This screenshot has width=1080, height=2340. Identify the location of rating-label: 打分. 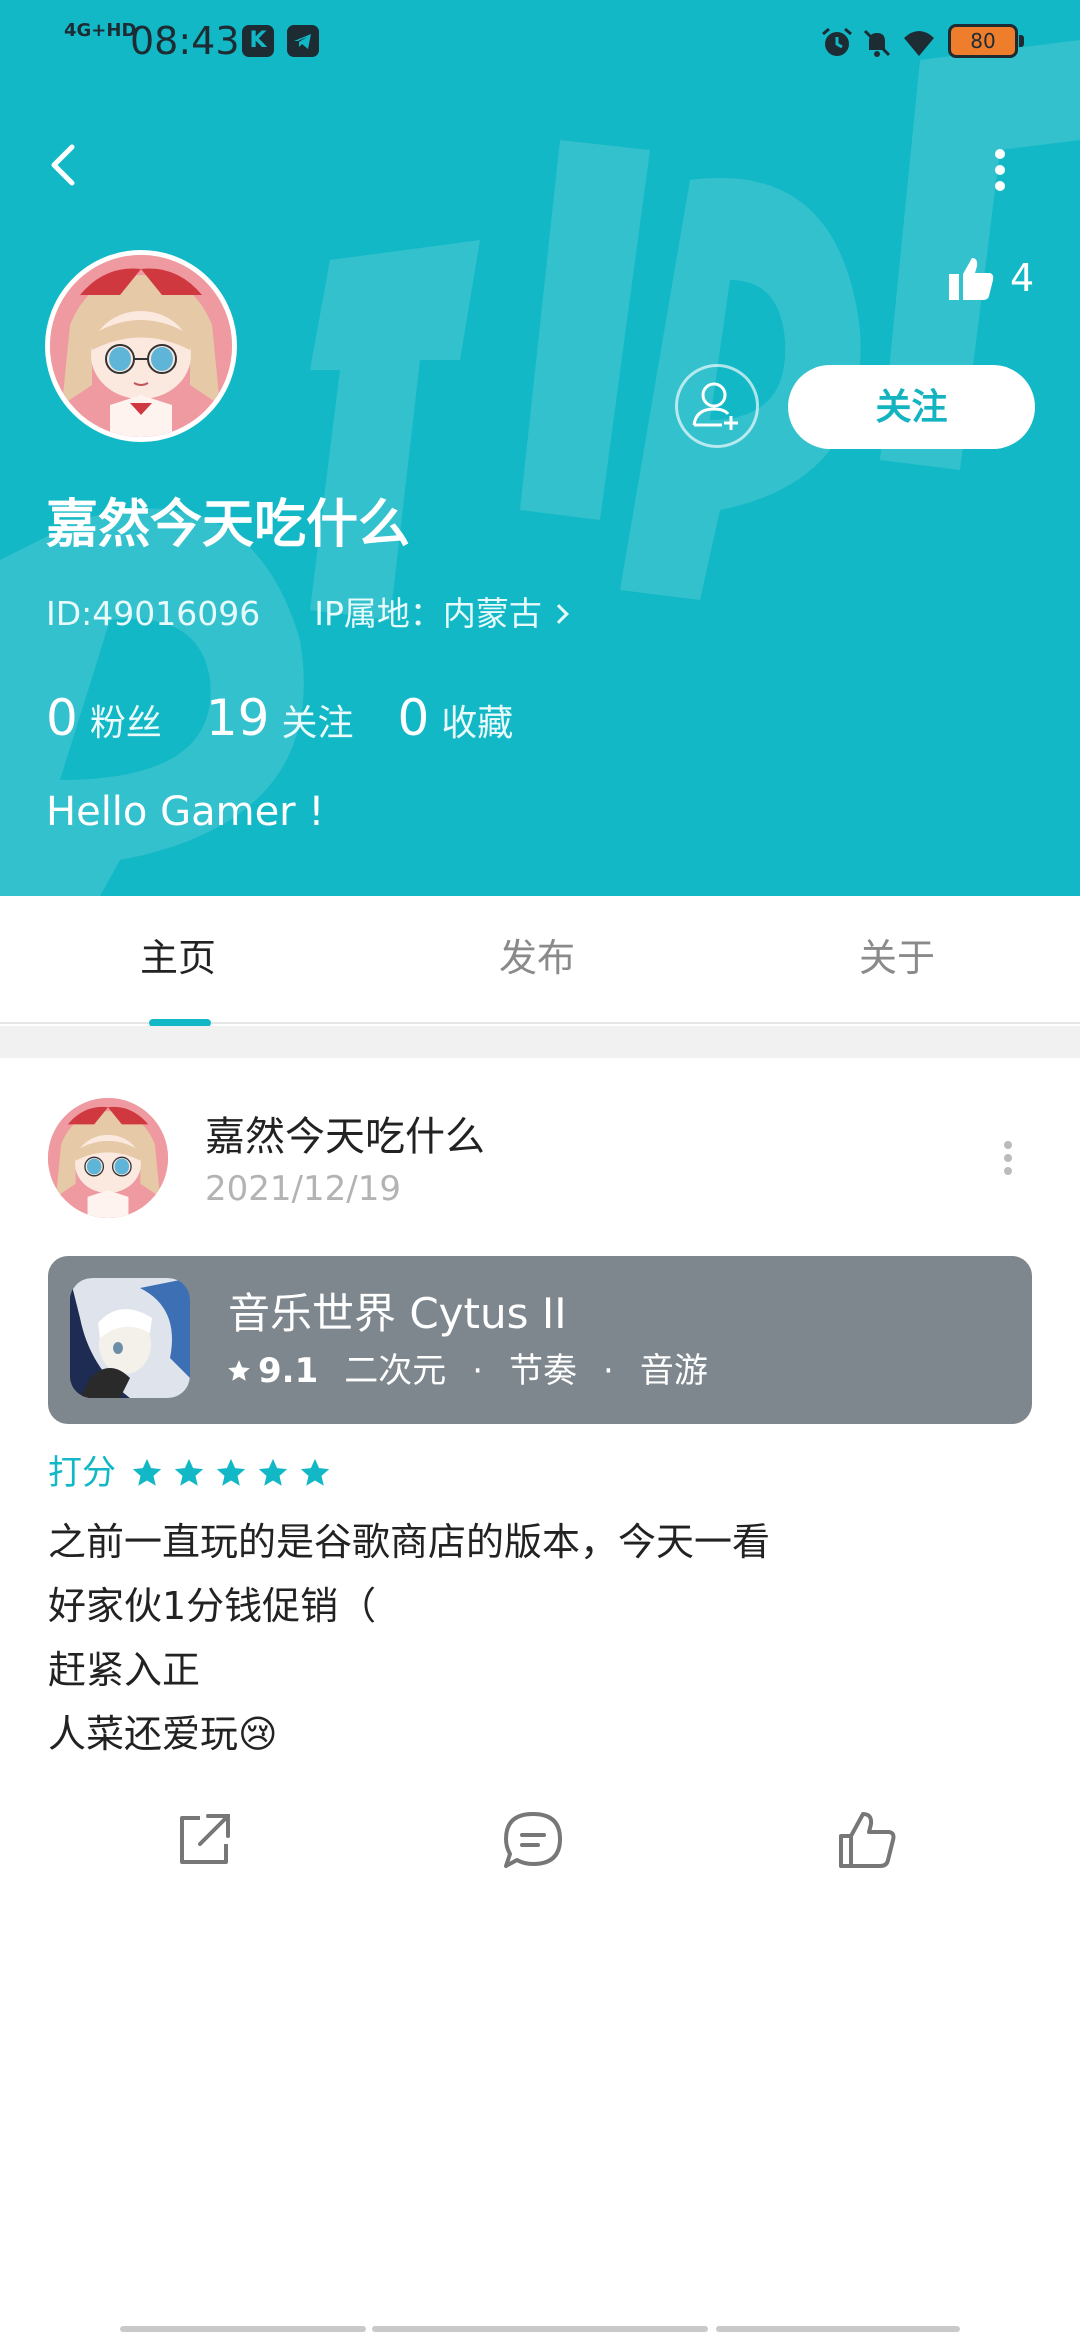
(82, 1473).